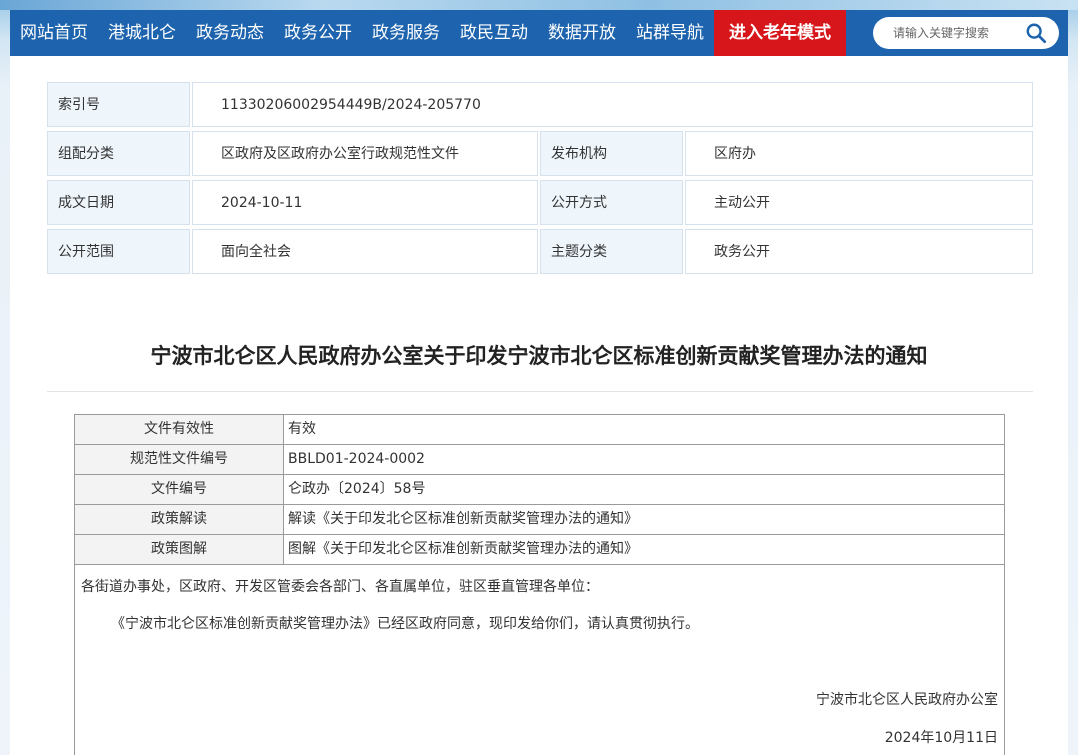 This screenshot has height=755, width=1078. What do you see at coordinates (859, 202) in the screenshot?
I see `method-value: 主动公开` at bounding box center [859, 202].